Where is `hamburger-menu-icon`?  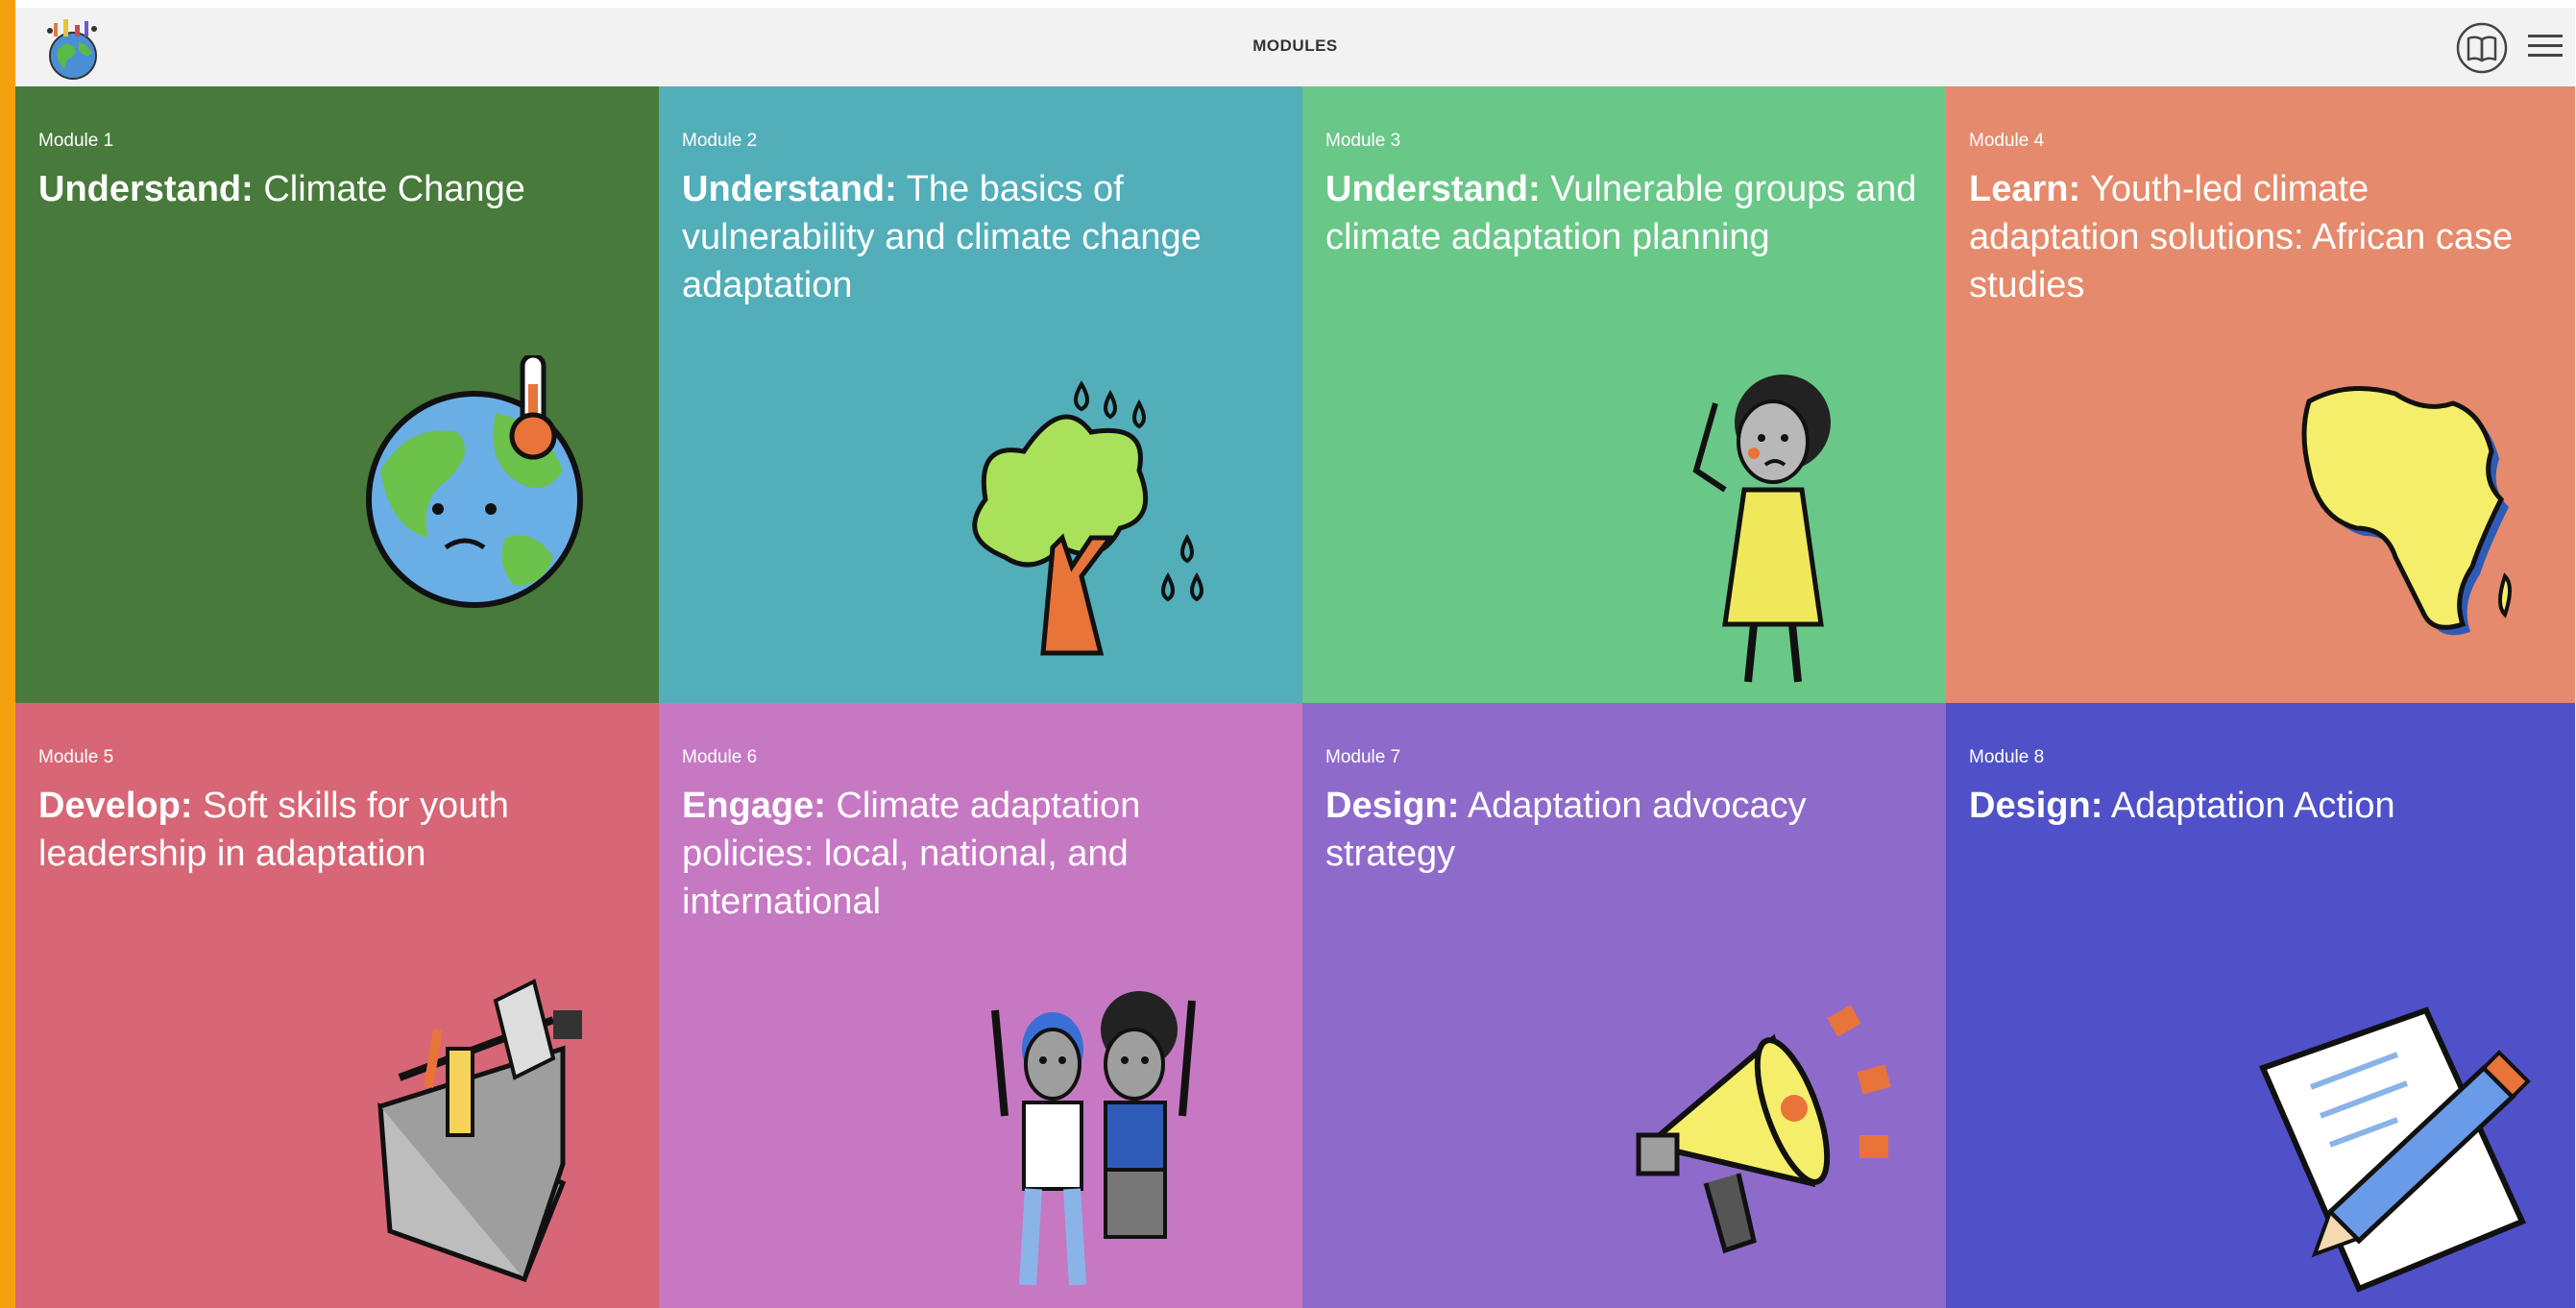 hamburger-menu-icon is located at coordinates (2545, 46).